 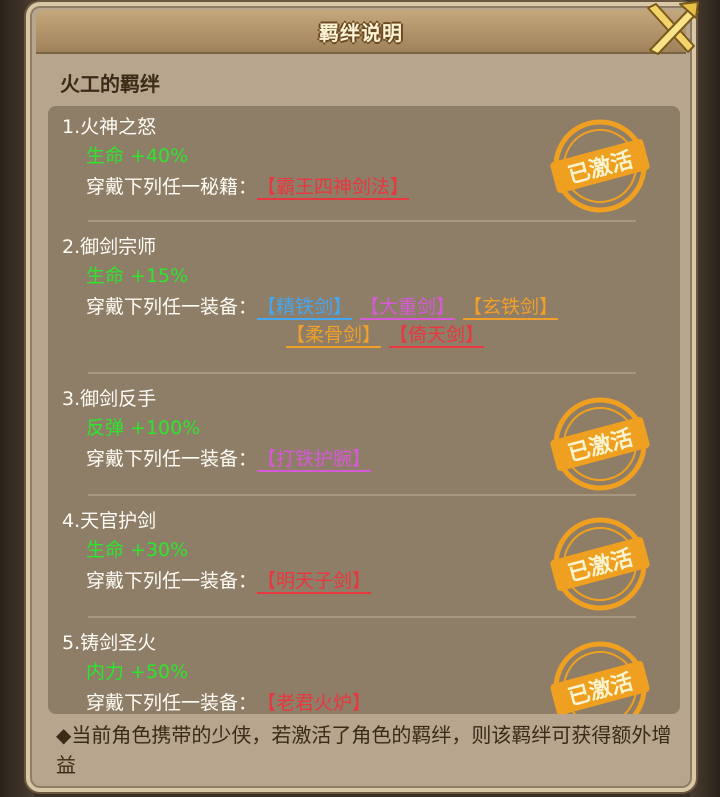 What do you see at coordinates (172, 187) in the screenshot?
I see `requirement-label: 穿戴下列任一秘籍：` at bounding box center [172, 187].